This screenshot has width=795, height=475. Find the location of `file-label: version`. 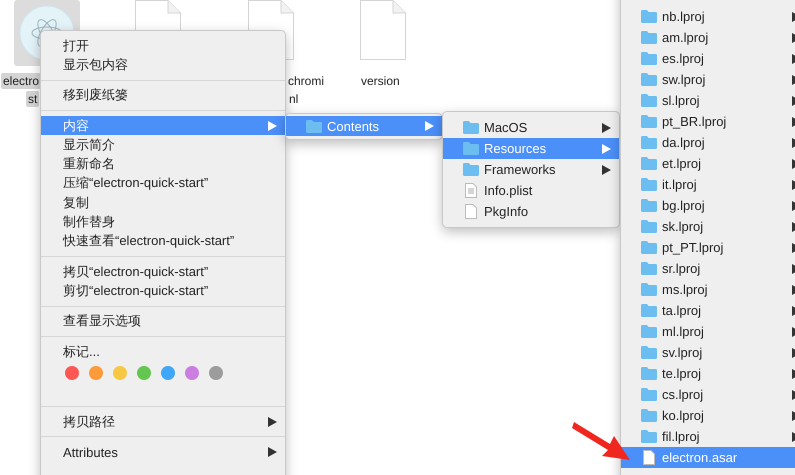

file-label: version is located at coordinates (380, 81).